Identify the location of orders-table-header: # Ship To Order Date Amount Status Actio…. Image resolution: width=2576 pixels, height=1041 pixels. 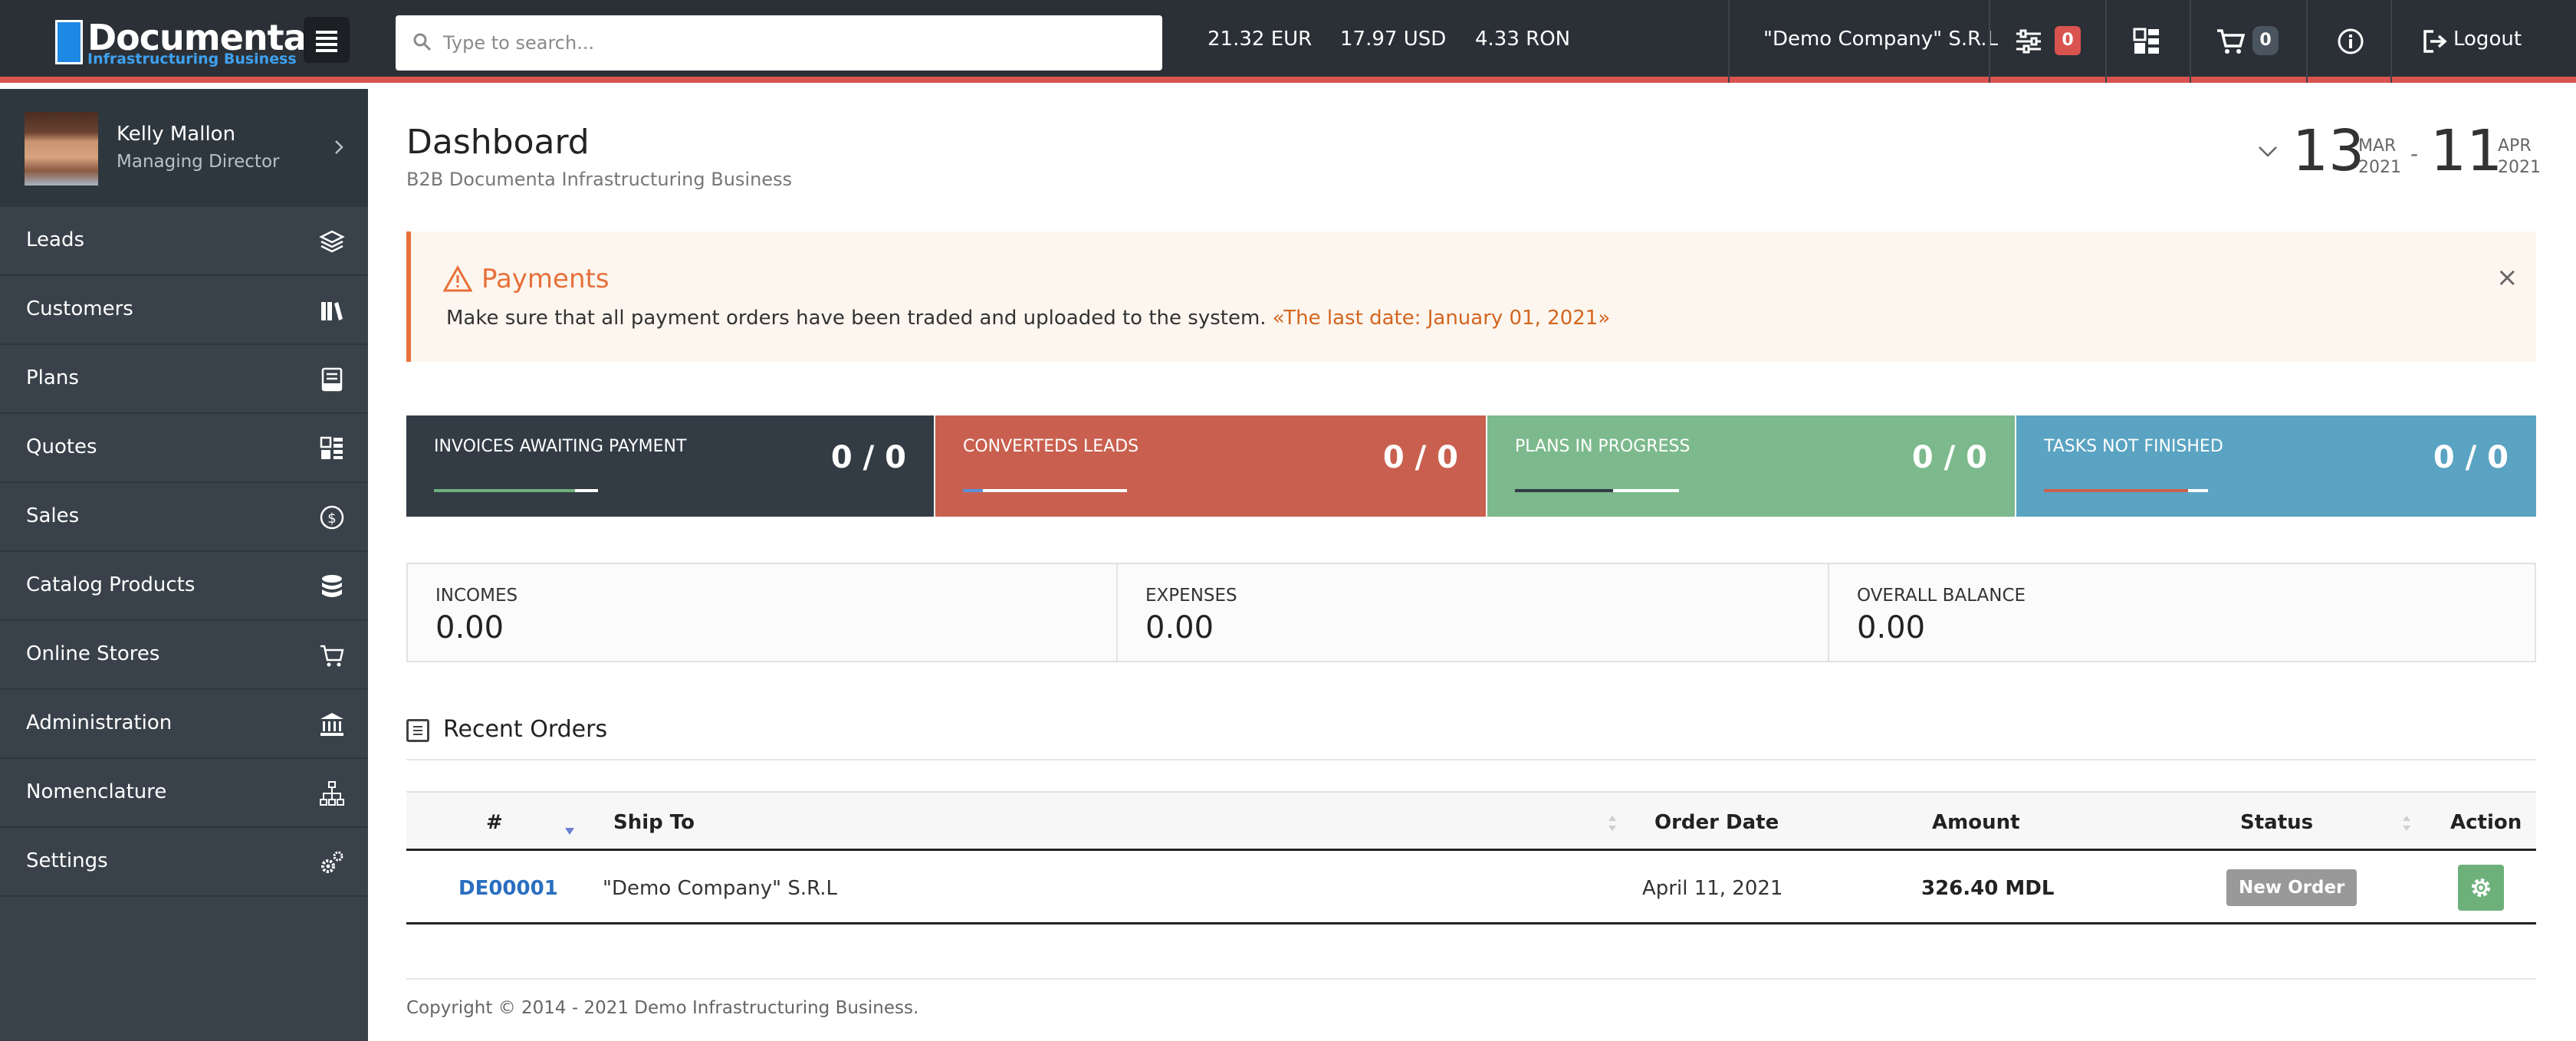
(1471, 821).